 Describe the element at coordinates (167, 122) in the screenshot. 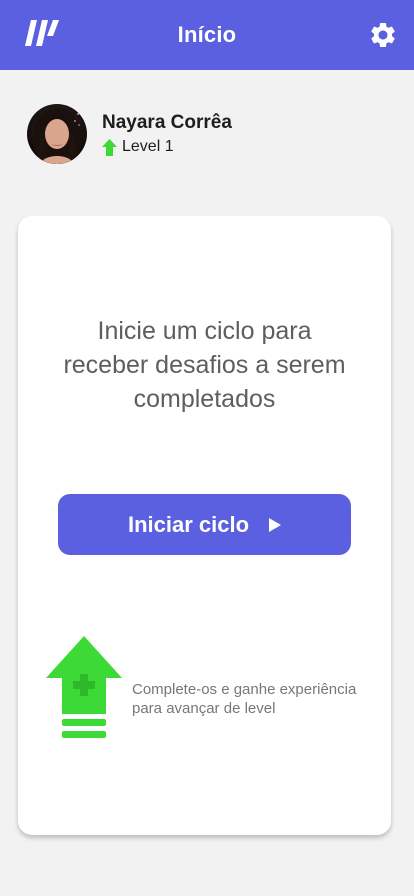

I see `user-name: Nayara Corrêa` at that location.